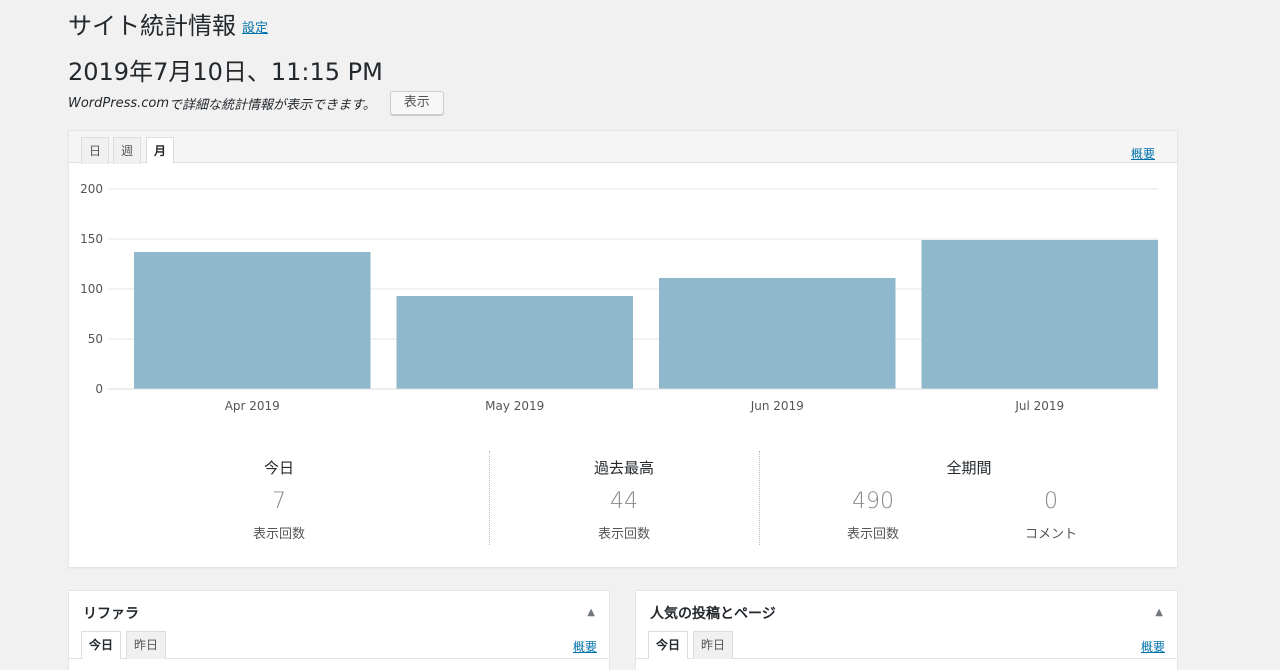  I want to click on stat-best: 過去最高 44 表示回数, so click(624, 499).